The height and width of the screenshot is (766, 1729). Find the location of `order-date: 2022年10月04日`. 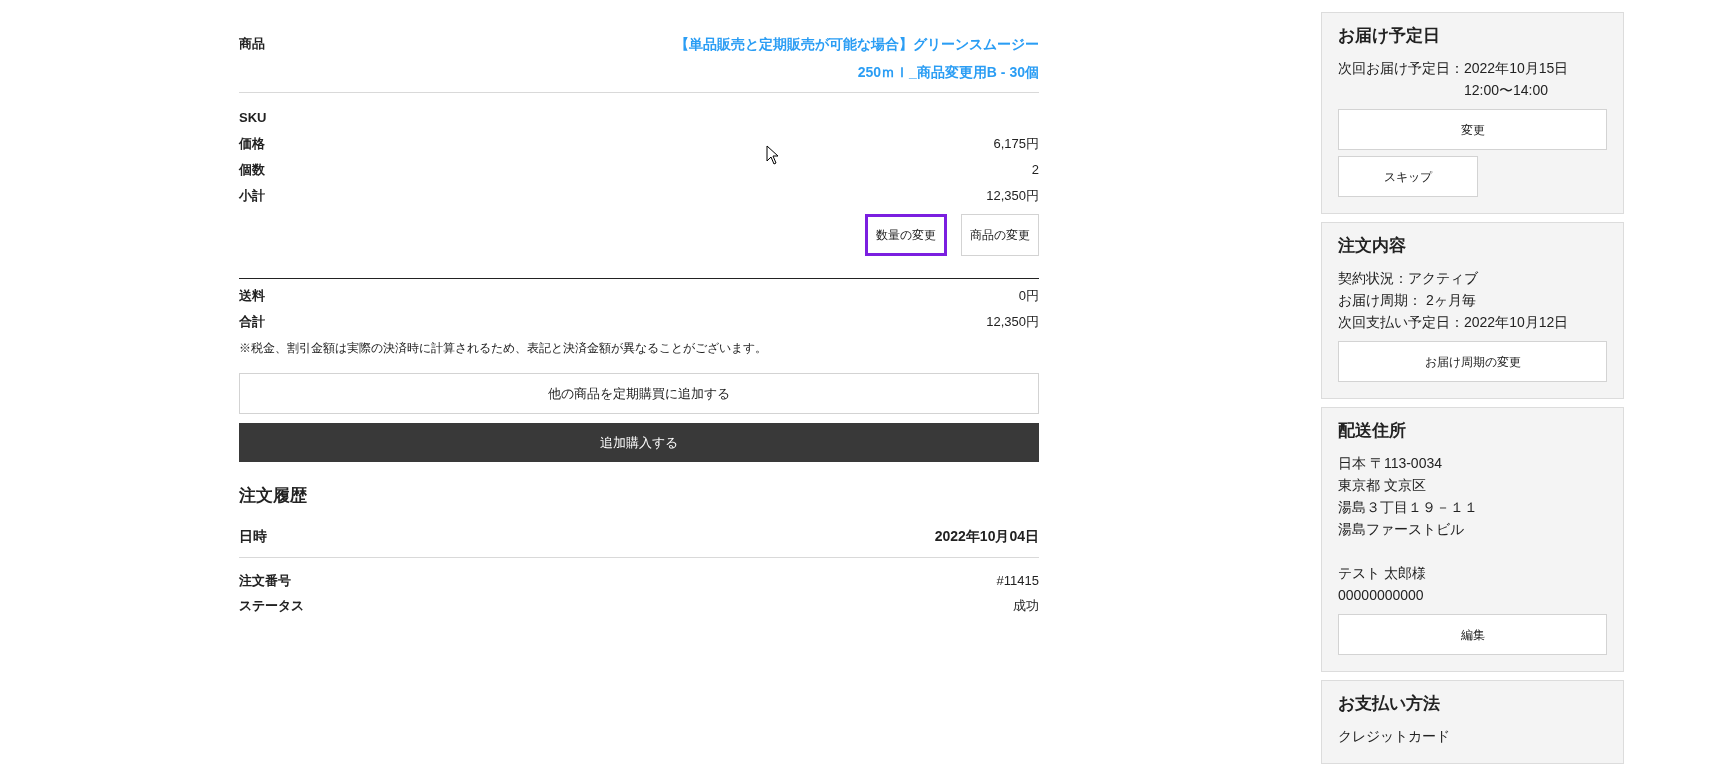

order-date: 2022年10月04日 is located at coordinates (986, 536).